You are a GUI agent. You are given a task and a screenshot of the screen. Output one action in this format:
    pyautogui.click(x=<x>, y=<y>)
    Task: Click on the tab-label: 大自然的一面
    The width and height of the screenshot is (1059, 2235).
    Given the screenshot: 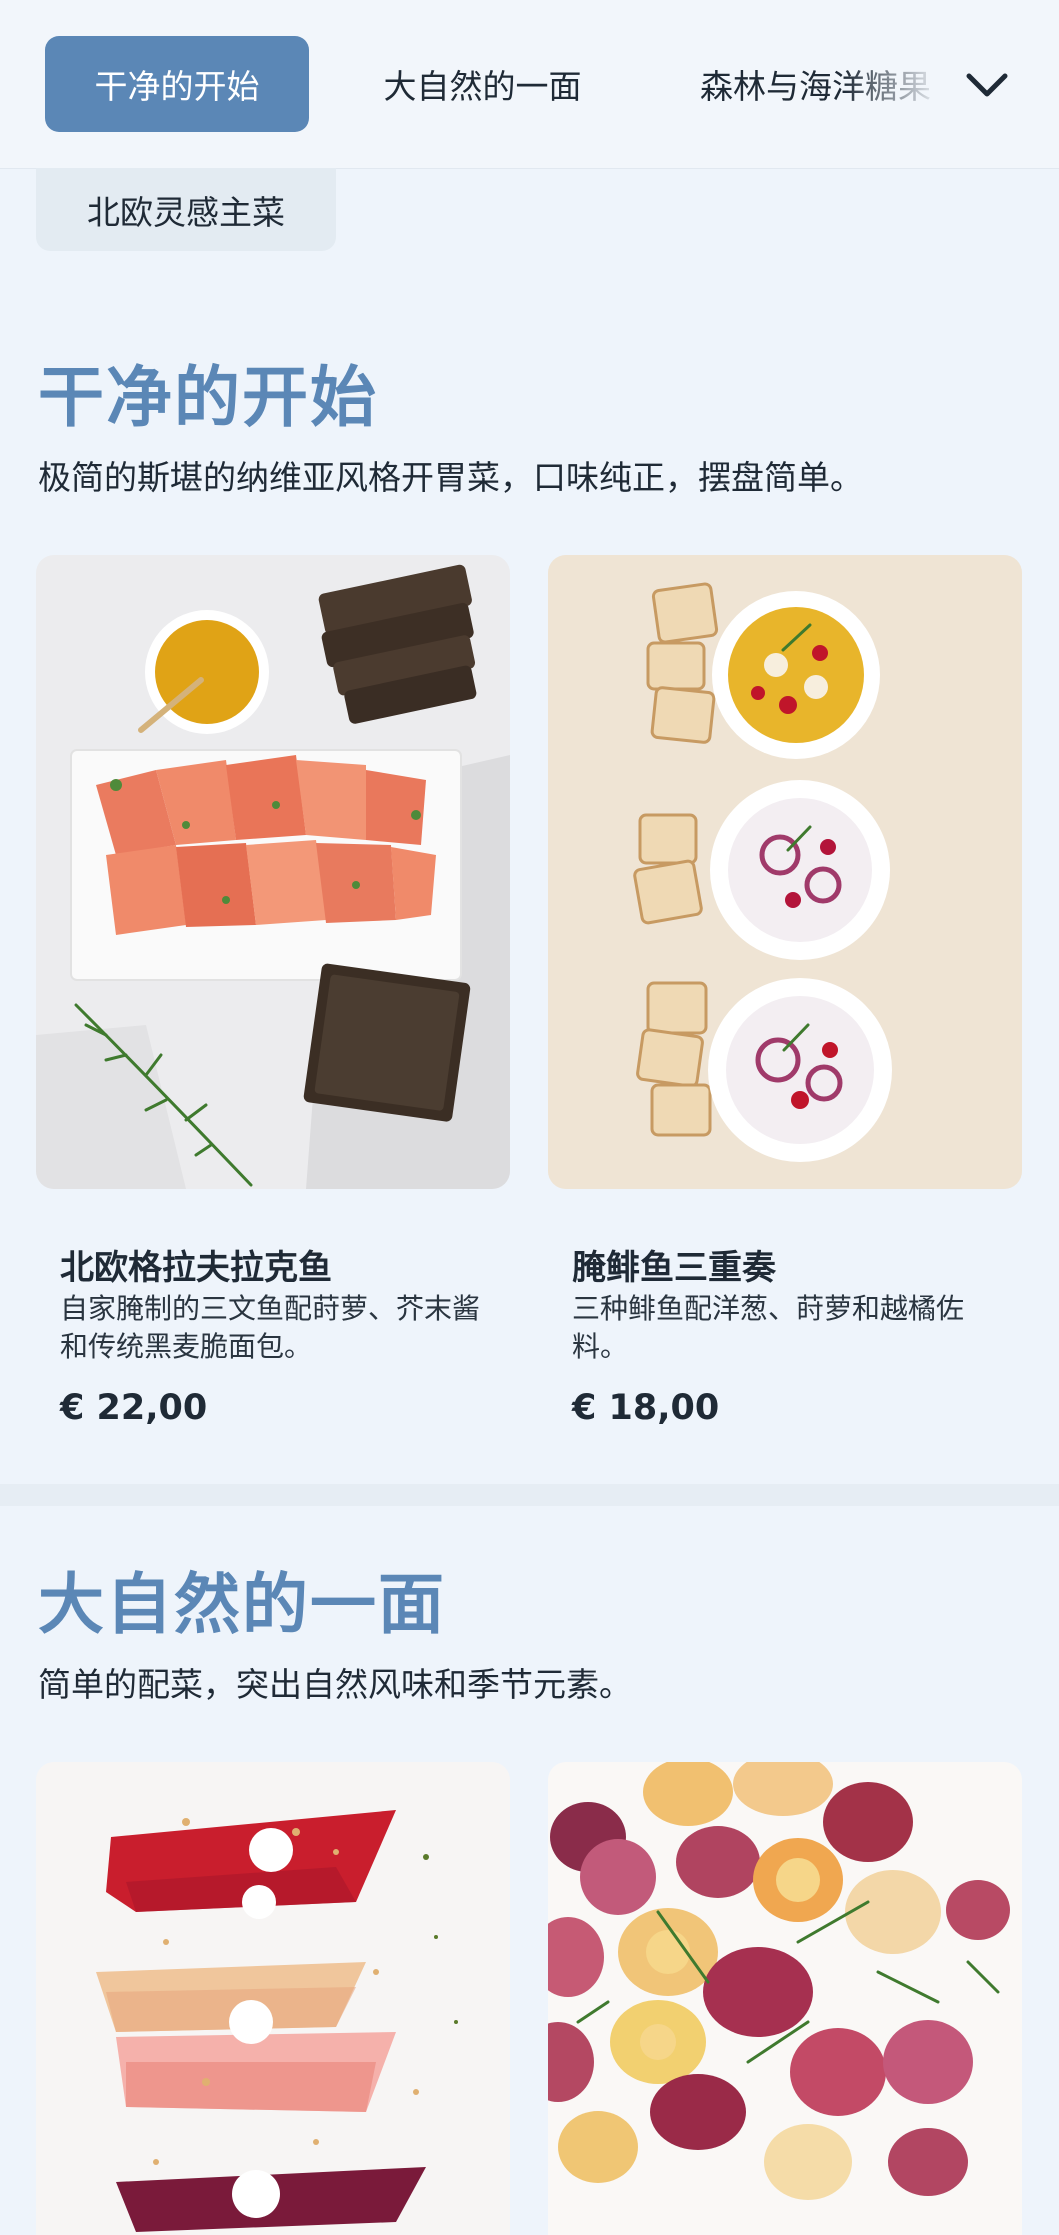 What is the action you would take?
    pyautogui.click(x=482, y=86)
    